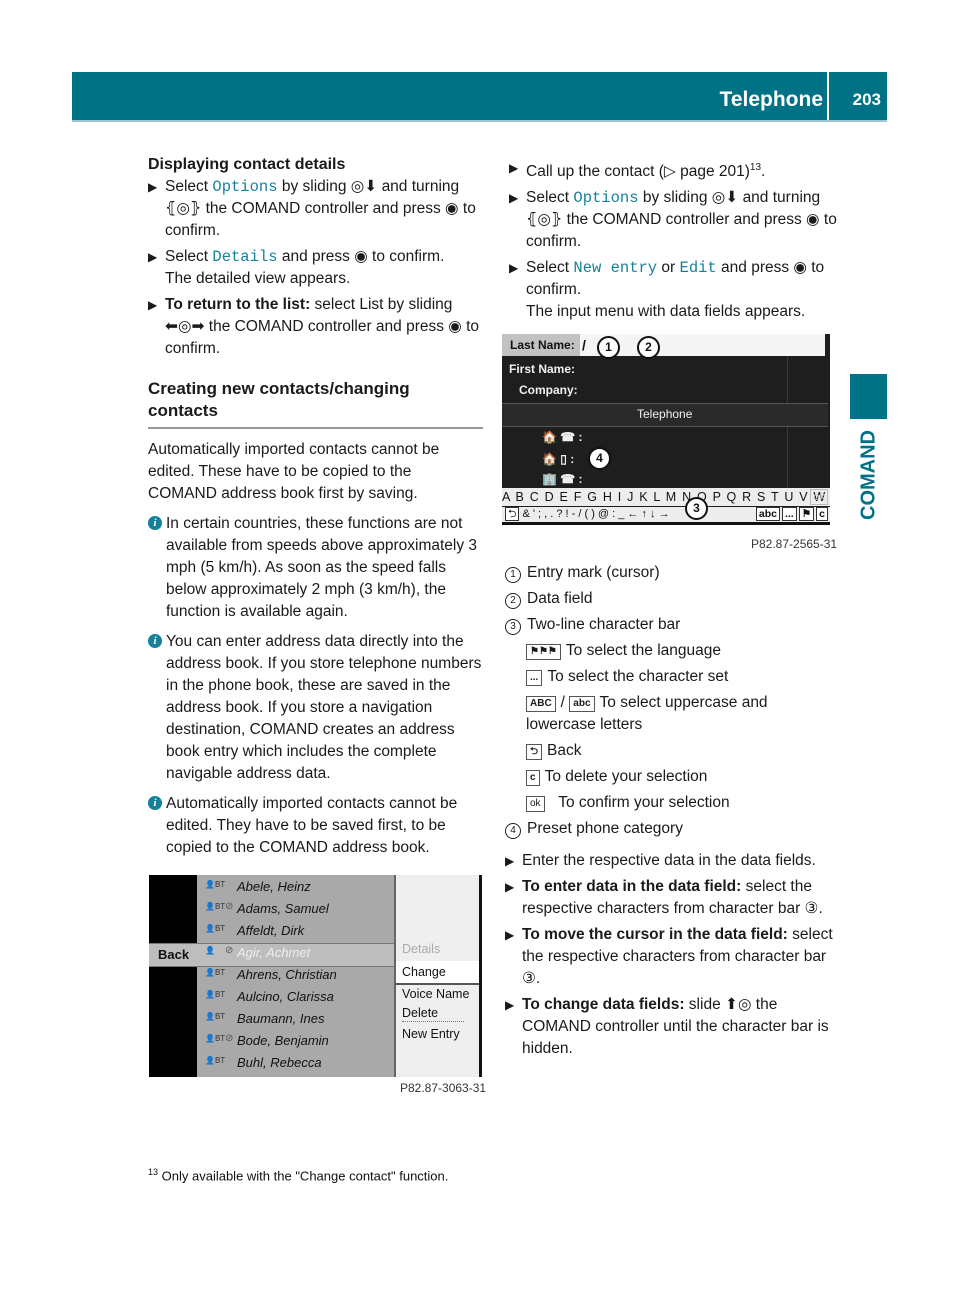 The height and width of the screenshot is (1302, 960). What do you see at coordinates (582, 704) in the screenshot?
I see `lowercase-key-icon: abc` at bounding box center [582, 704].